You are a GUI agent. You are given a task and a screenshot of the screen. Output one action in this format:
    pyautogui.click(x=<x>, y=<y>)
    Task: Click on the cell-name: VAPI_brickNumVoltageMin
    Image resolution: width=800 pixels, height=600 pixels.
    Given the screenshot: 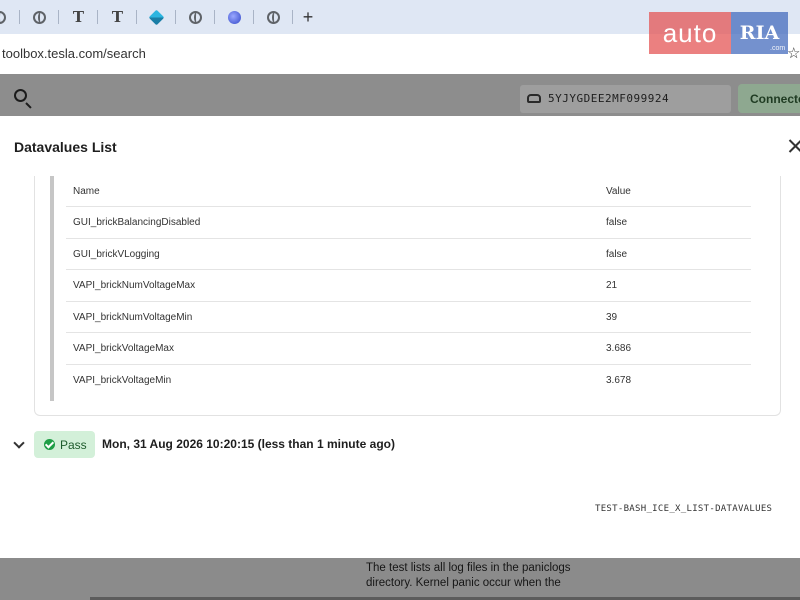 What is the action you would take?
    pyautogui.click(x=133, y=317)
    